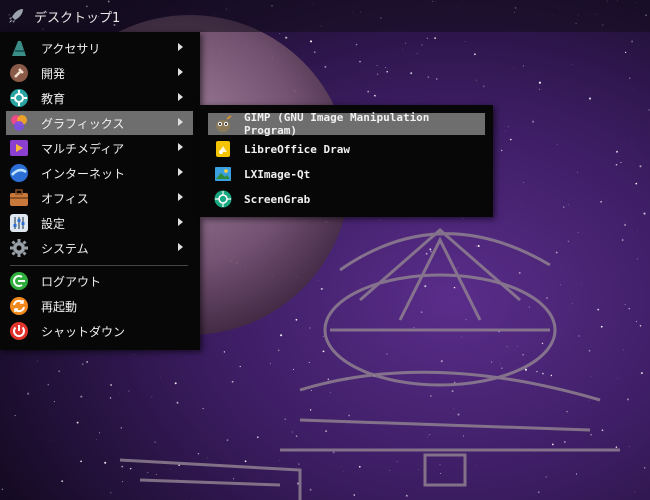 This screenshot has width=650, height=500. What do you see at coordinates (19, 331) in the screenshot?
I see `power-icon` at bounding box center [19, 331].